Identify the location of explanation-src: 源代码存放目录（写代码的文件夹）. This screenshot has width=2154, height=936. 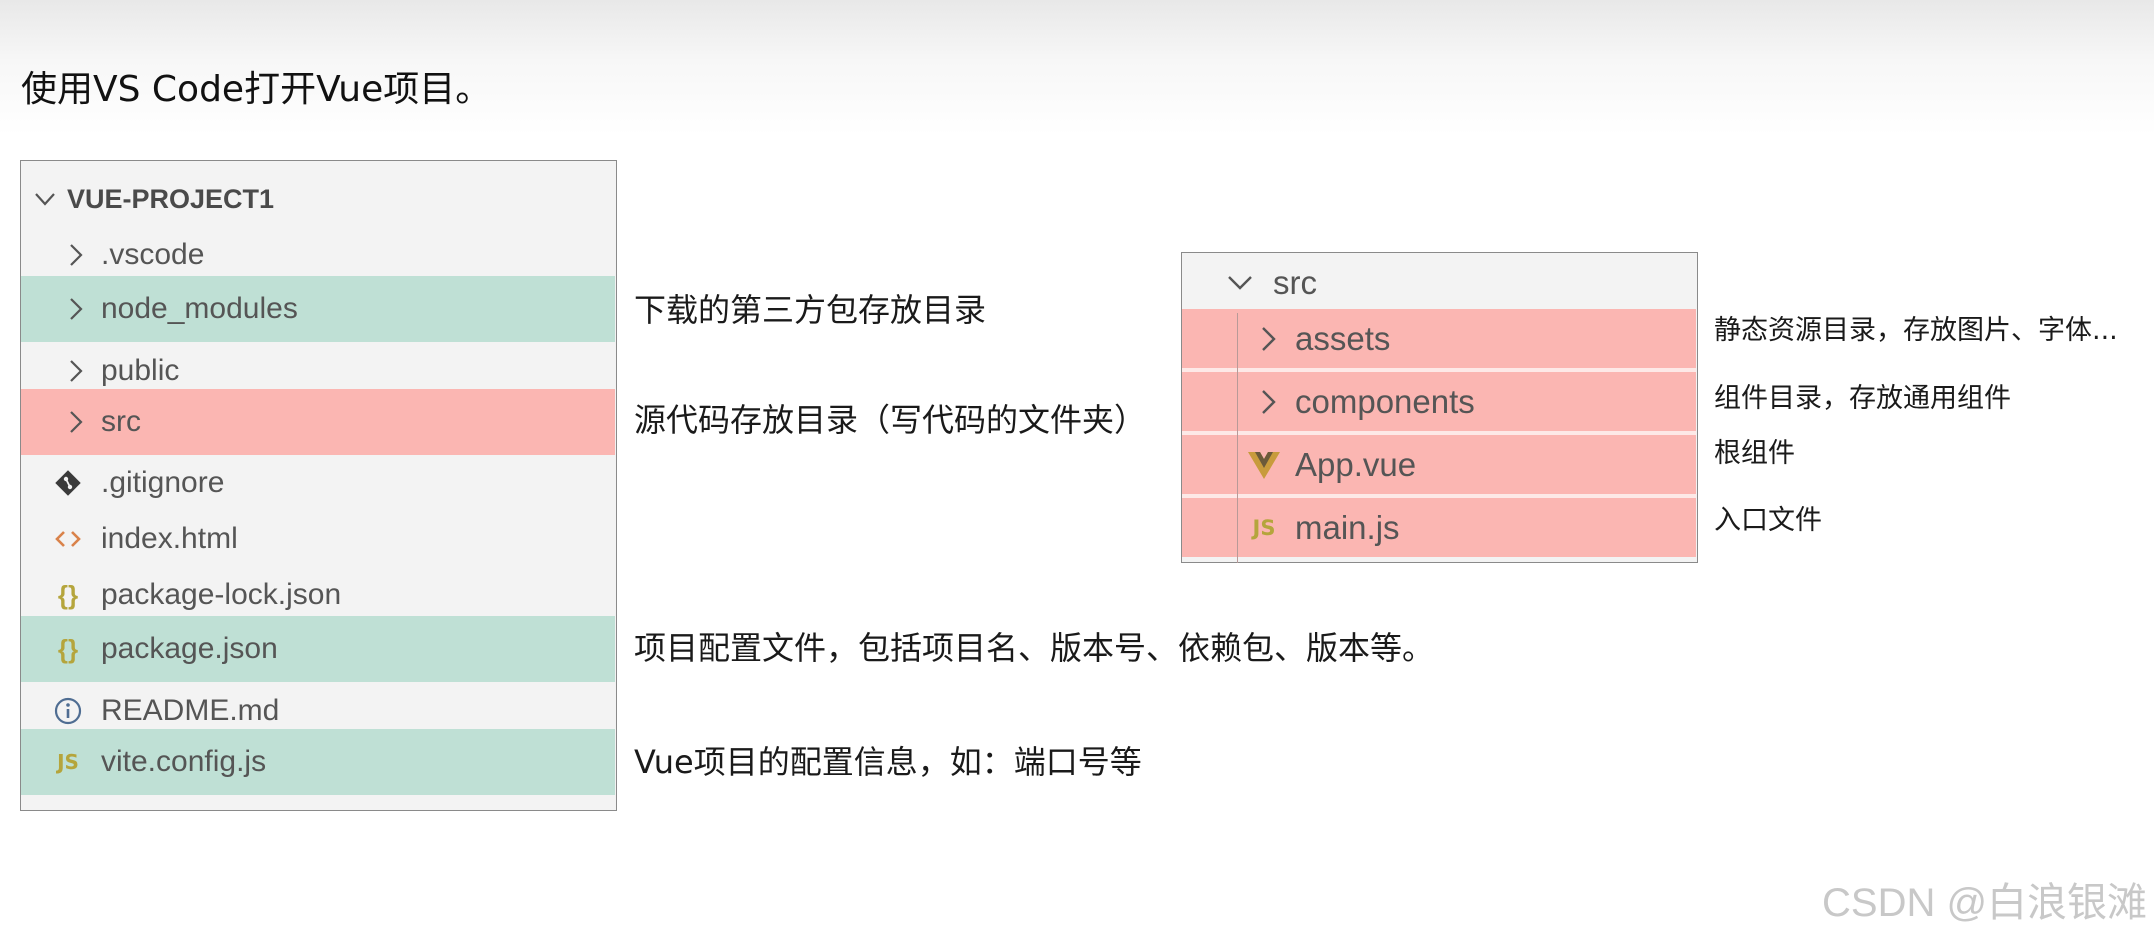
(890, 420).